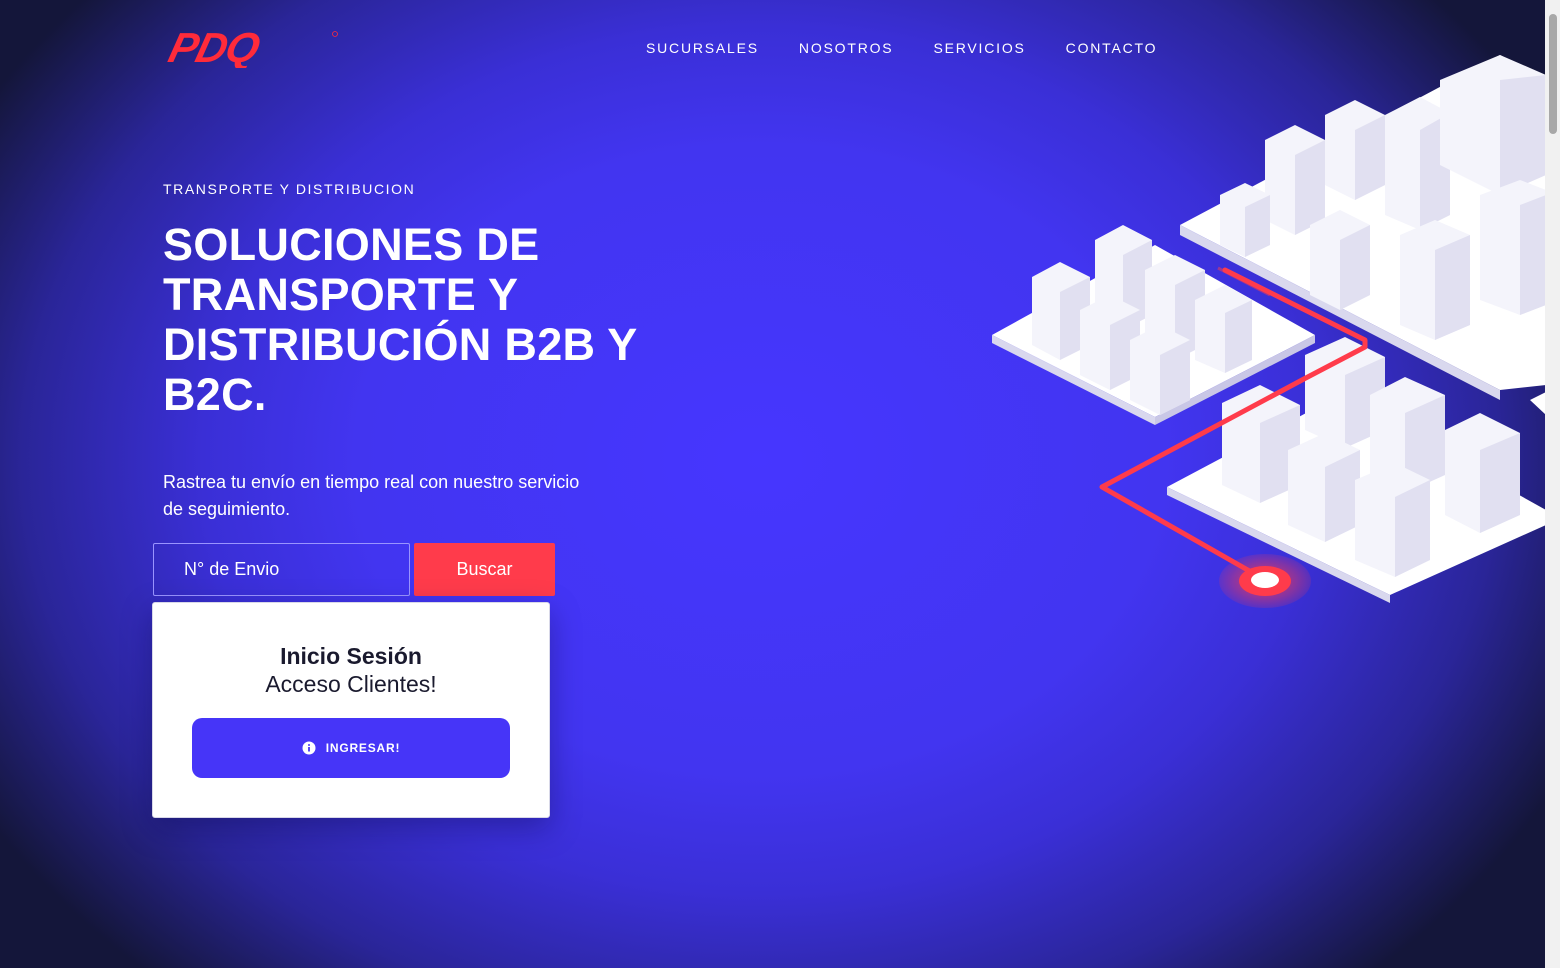 The width and height of the screenshot is (1560, 968). What do you see at coordinates (351, 710) in the screenshot?
I see `login-card: Inicio Sesión Acceso Clientes! INGRESAR!` at bounding box center [351, 710].